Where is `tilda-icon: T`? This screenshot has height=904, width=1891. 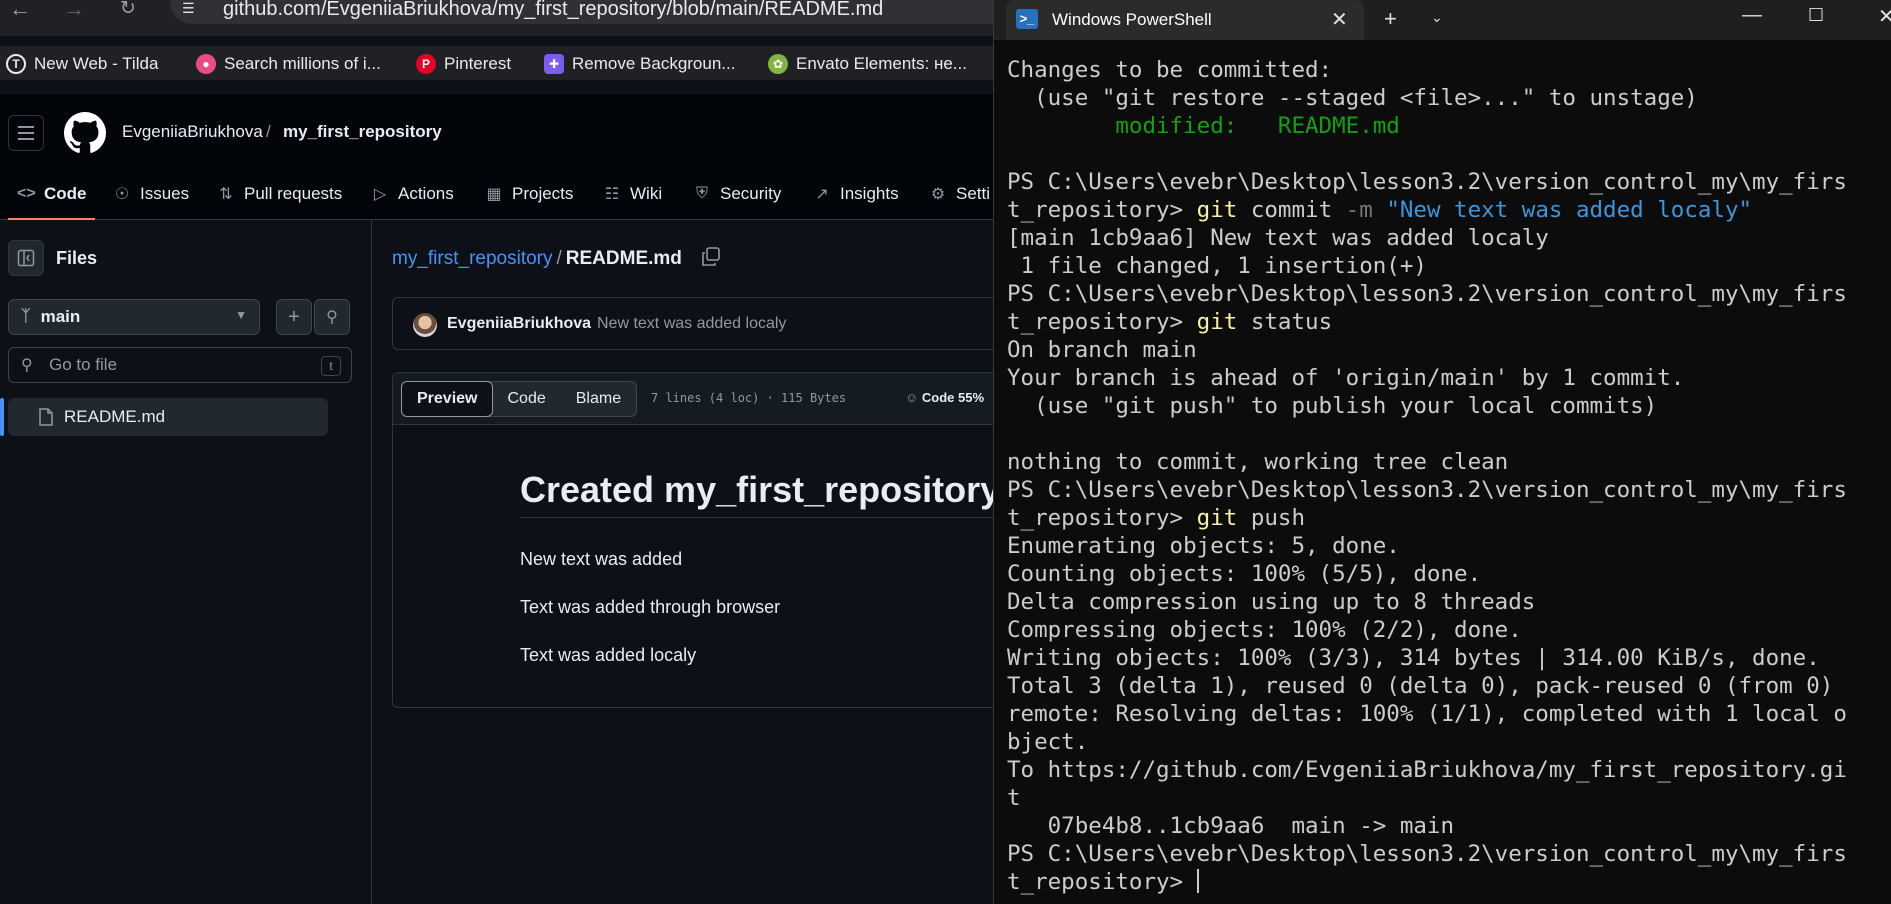
tilda-icon: T is located at coordinates (16, 64).